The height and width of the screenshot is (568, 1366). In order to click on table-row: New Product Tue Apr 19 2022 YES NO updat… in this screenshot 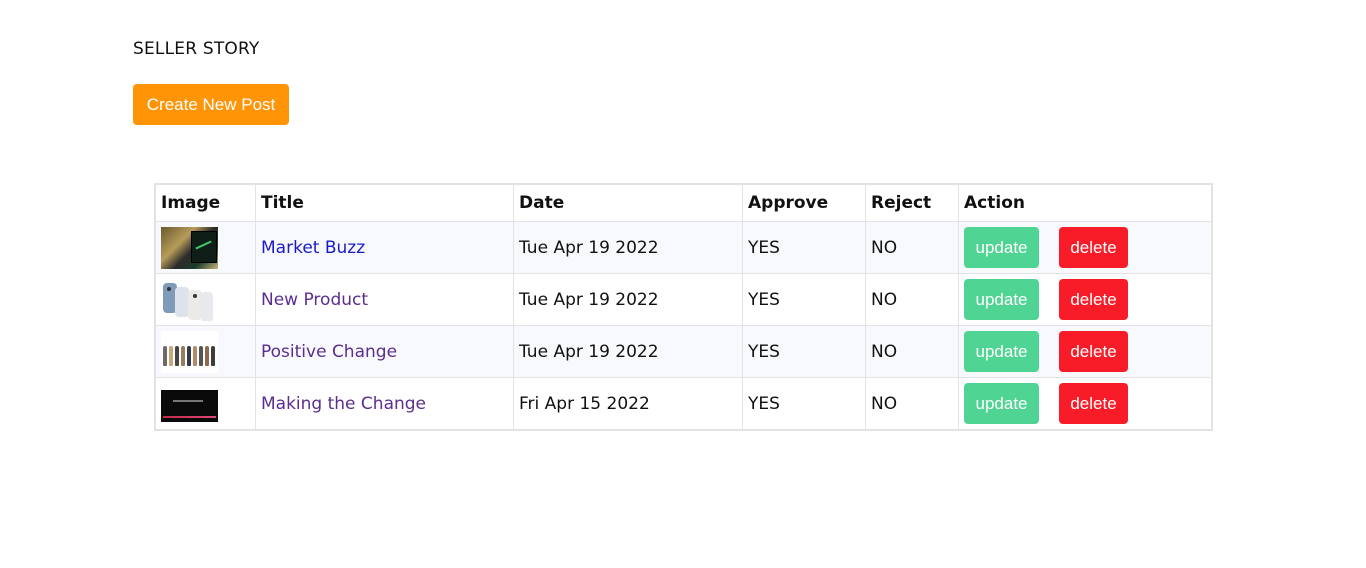, I will do `click(683, 299)`.